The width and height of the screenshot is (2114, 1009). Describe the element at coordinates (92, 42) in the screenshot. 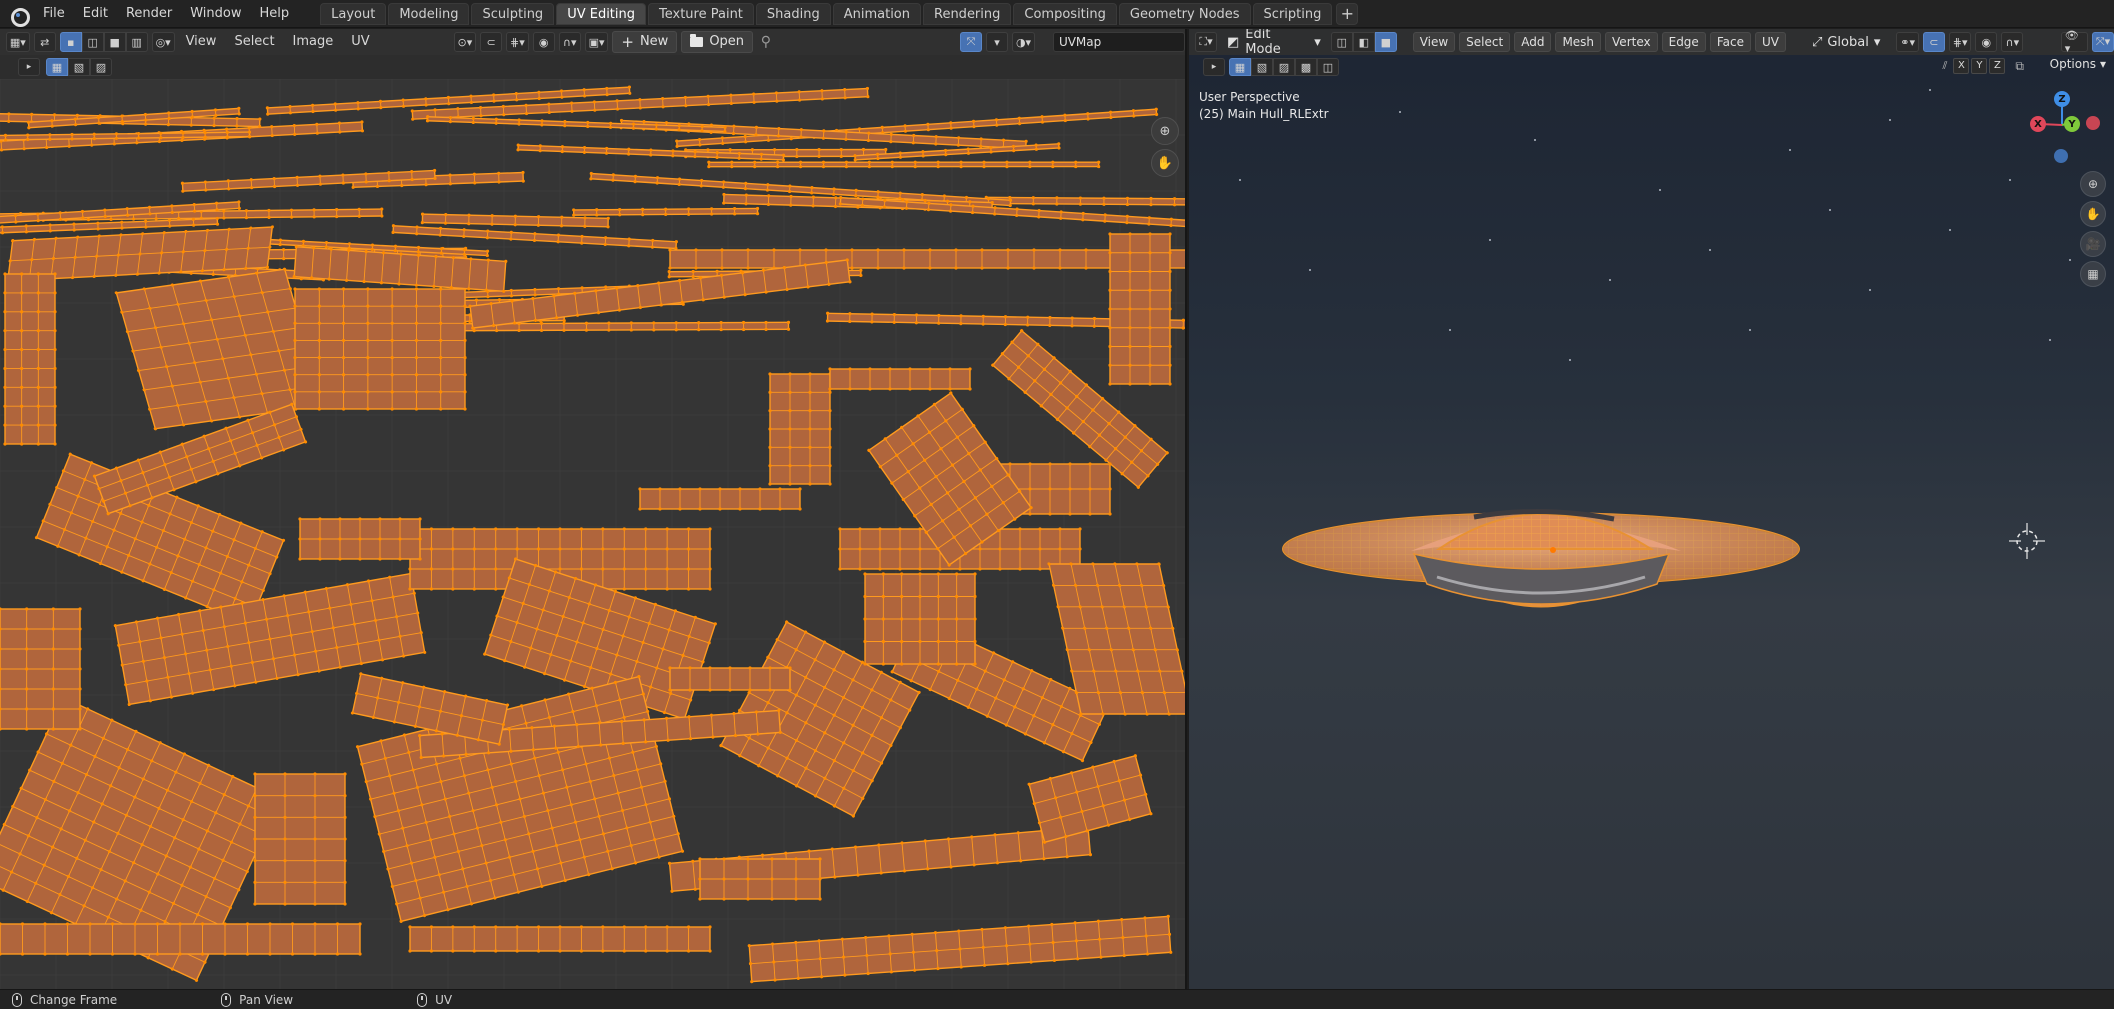

I see `edge-select-icon: ◫` at that location.